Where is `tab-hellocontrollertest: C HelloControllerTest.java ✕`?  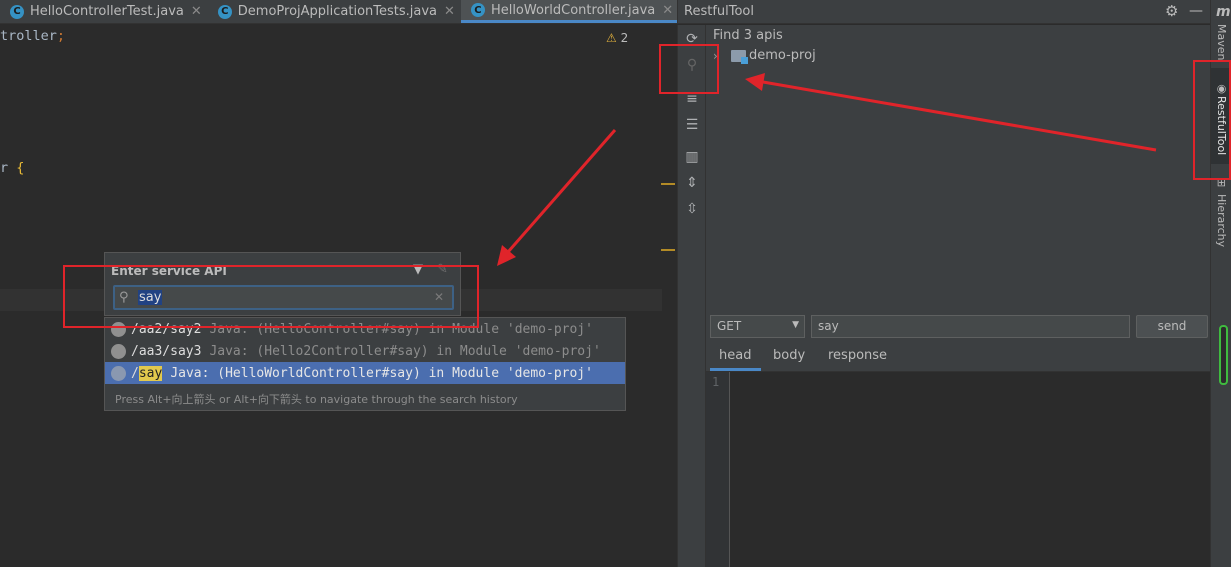
tab-hellocontrollertest: C HelloControllerTest.java ✕ is located at coordinates (104, 11).